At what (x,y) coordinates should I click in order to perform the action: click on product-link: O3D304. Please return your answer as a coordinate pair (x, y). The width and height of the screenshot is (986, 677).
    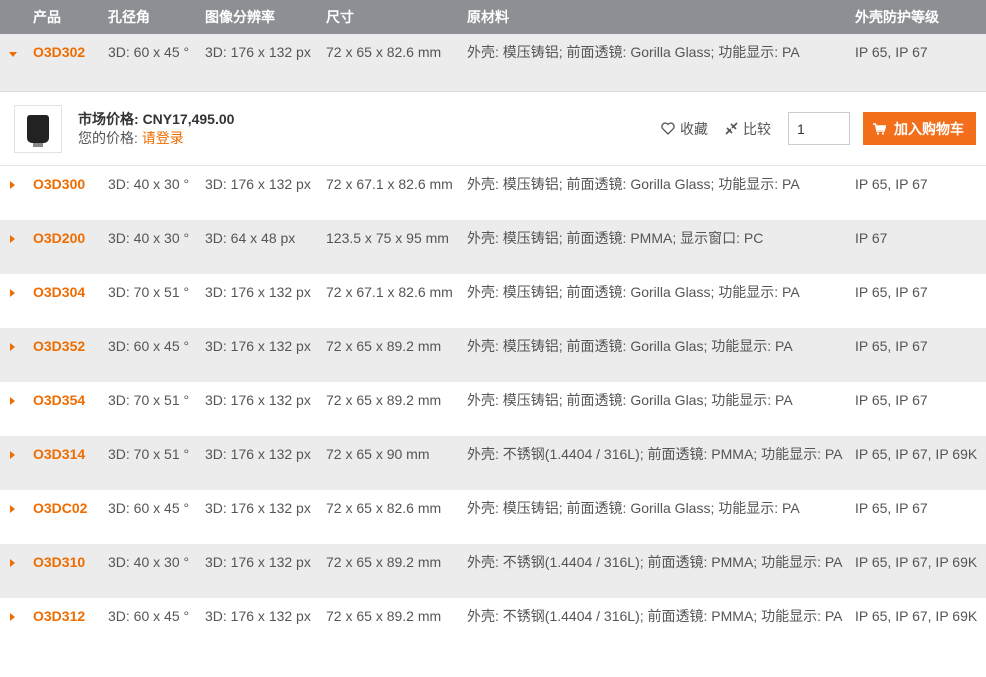
    Looking at the image, I should click on (59, 292).